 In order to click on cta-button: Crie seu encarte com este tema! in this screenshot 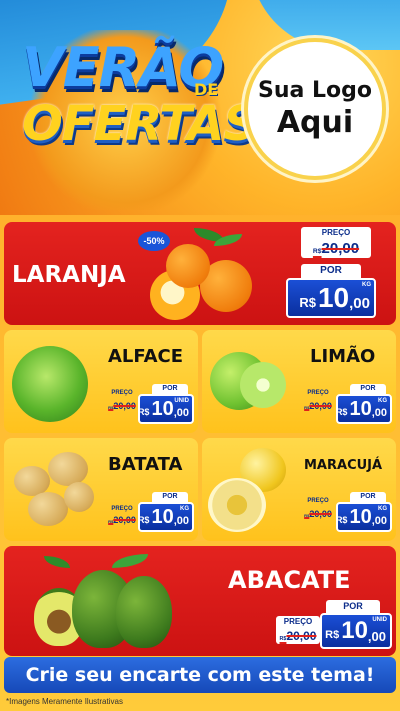, I will do `click(200, 675)`.